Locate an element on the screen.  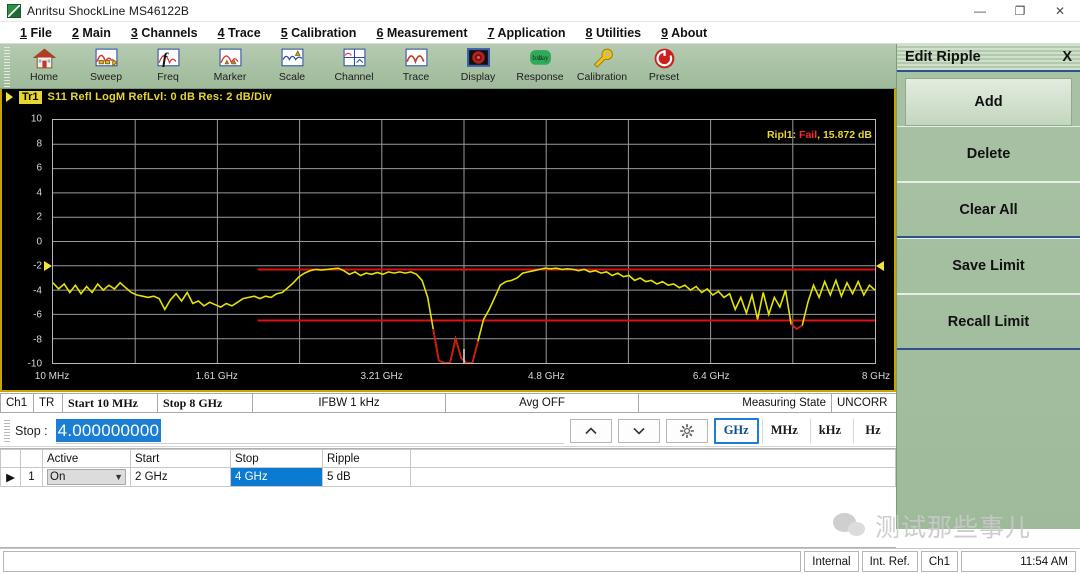
toolbar-button-marker: Marker is located at coordinates (230, 66).